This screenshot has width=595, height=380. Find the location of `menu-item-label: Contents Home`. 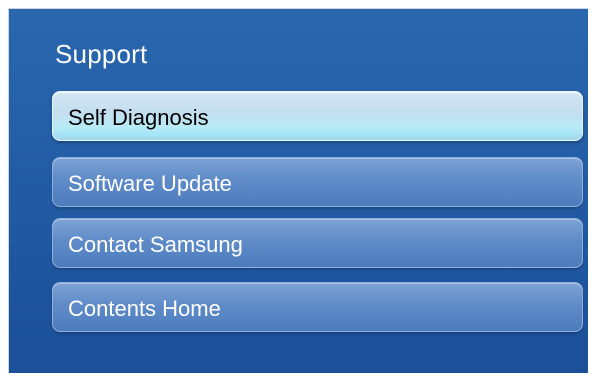

menu-item-label: Contents Home is located at coordinates (144, 308).